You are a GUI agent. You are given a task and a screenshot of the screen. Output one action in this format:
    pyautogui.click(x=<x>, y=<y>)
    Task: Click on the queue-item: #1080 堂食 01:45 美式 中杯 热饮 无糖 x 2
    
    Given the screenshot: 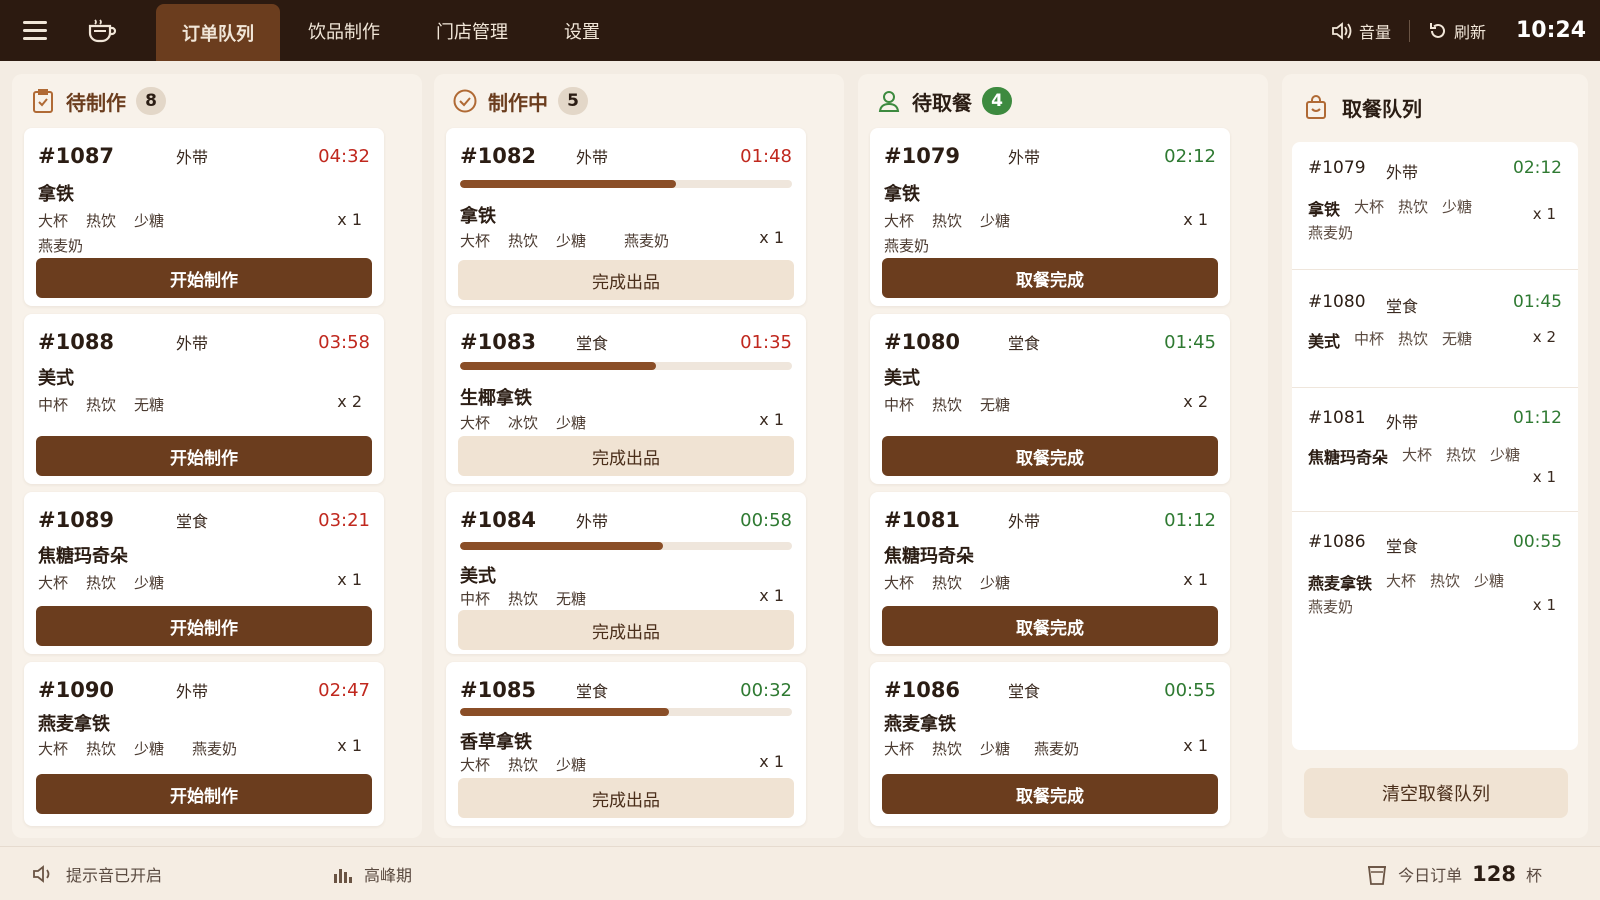 What is the action you would take?
    pyautogui.click(x=1435, y=329)
    